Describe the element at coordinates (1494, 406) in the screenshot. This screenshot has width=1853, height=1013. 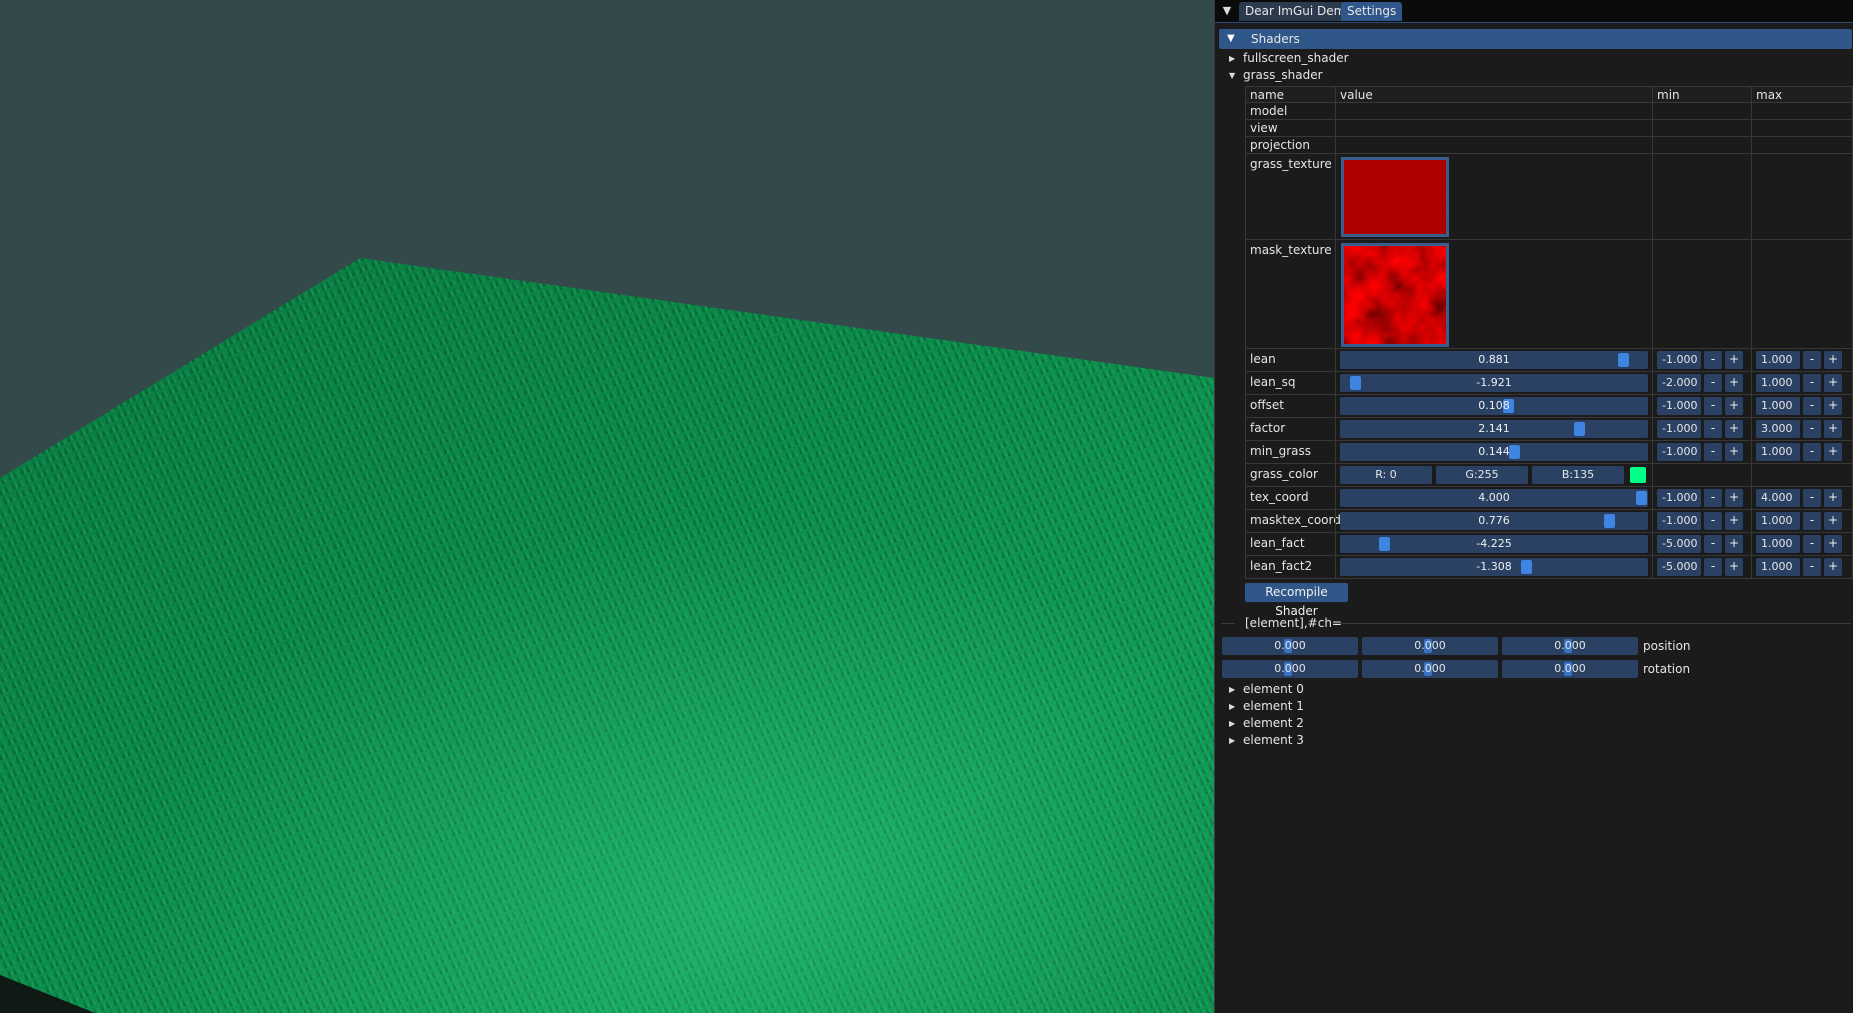
I see `value-slider: 0.108` at that location.